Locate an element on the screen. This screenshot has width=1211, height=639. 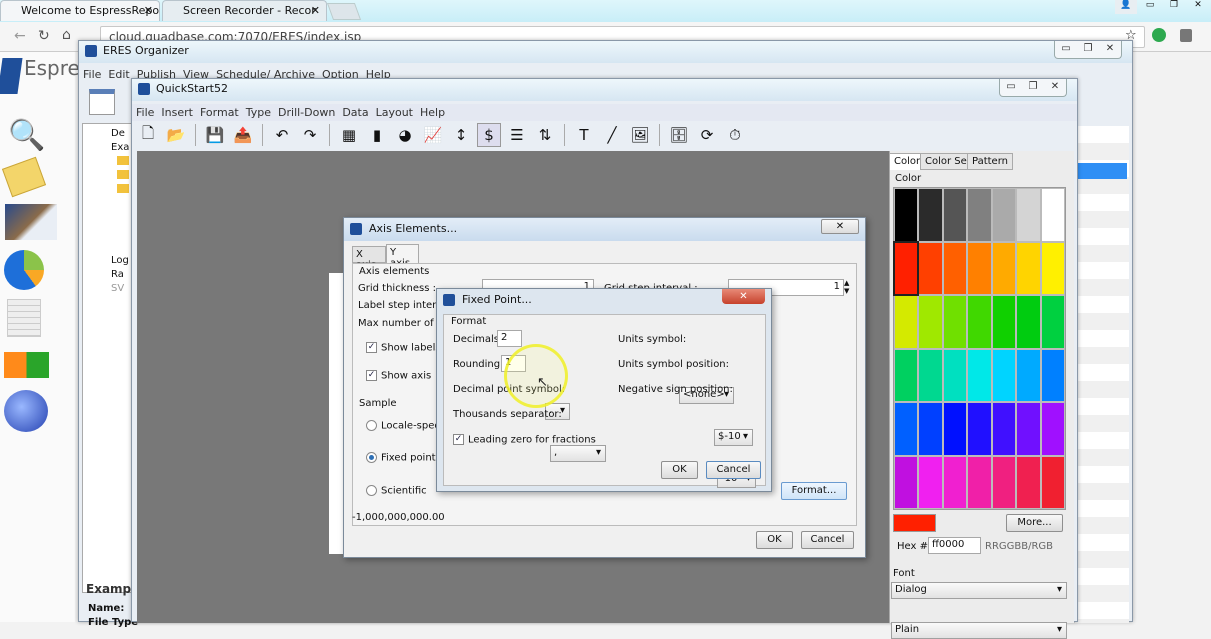
selected-list-row is located at coordinates (1101, 171).